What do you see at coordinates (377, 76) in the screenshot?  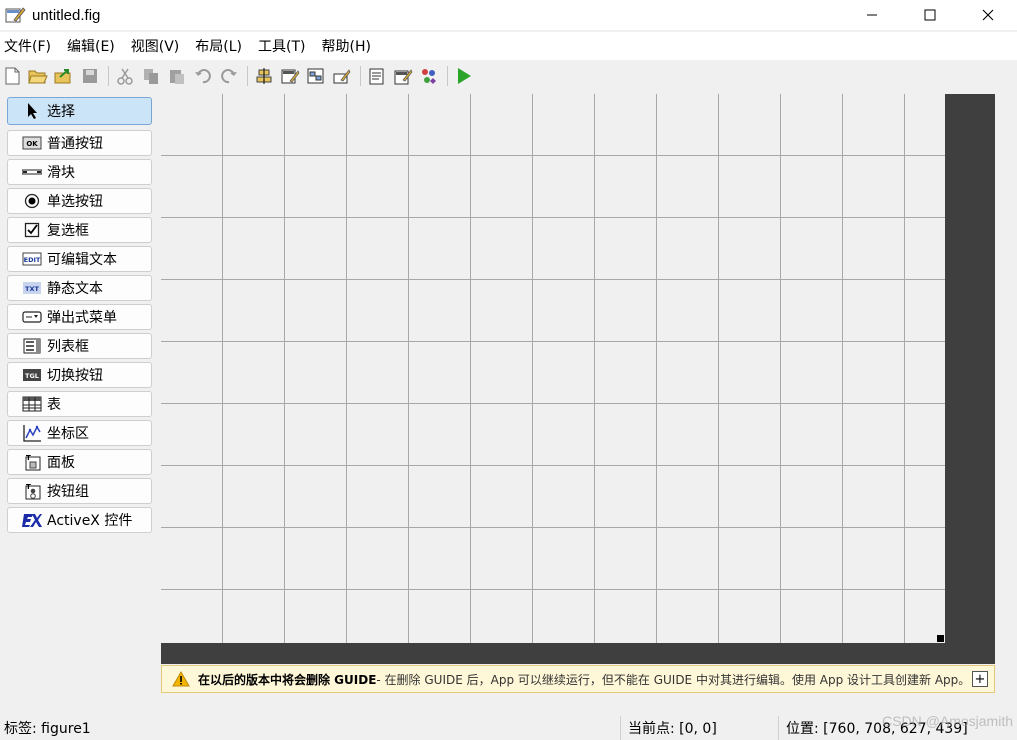 I see `editor-button` at bounding box center [377, 76].